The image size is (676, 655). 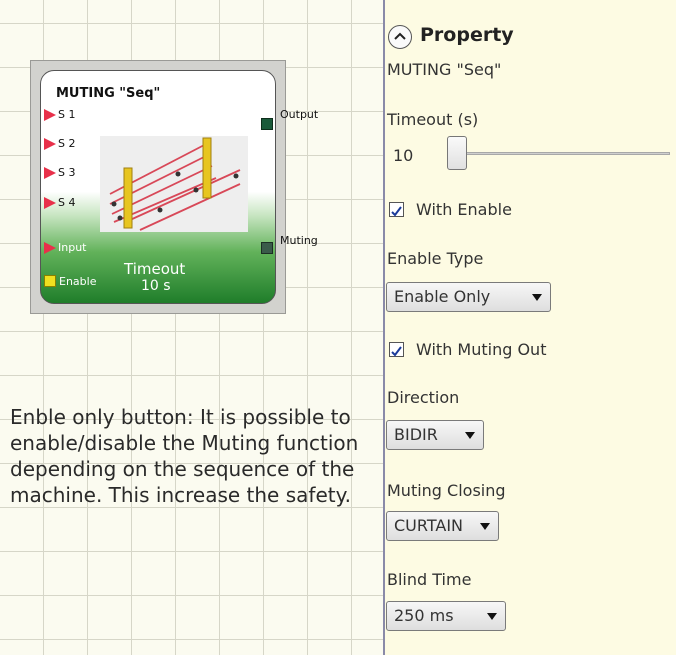 What do you see at coordinates (457, 153) in the screenshot?
I see `timeout-slider-thumb` at bounding box center [457, 153].